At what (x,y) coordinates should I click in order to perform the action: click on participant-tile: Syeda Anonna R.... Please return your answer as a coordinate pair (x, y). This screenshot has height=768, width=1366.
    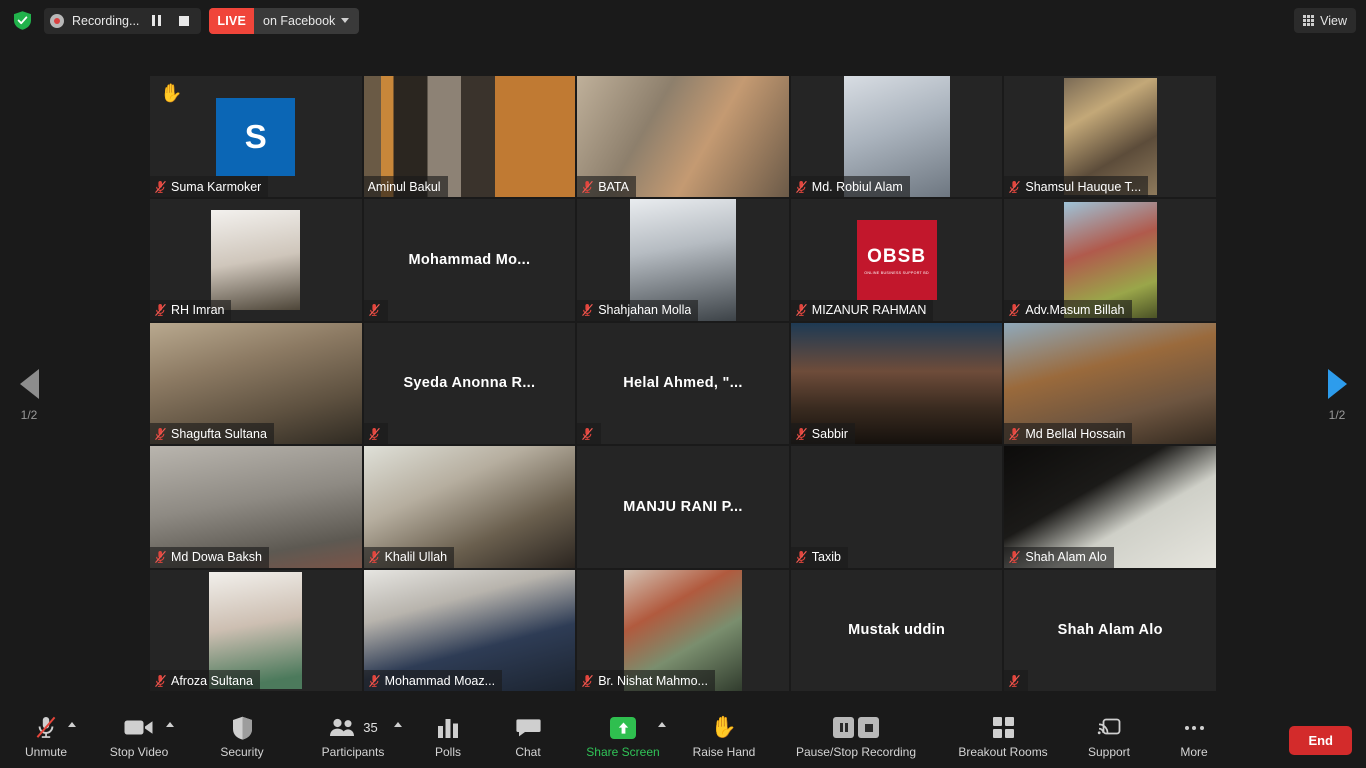
    Looking at the image, I should click on (469, 383).